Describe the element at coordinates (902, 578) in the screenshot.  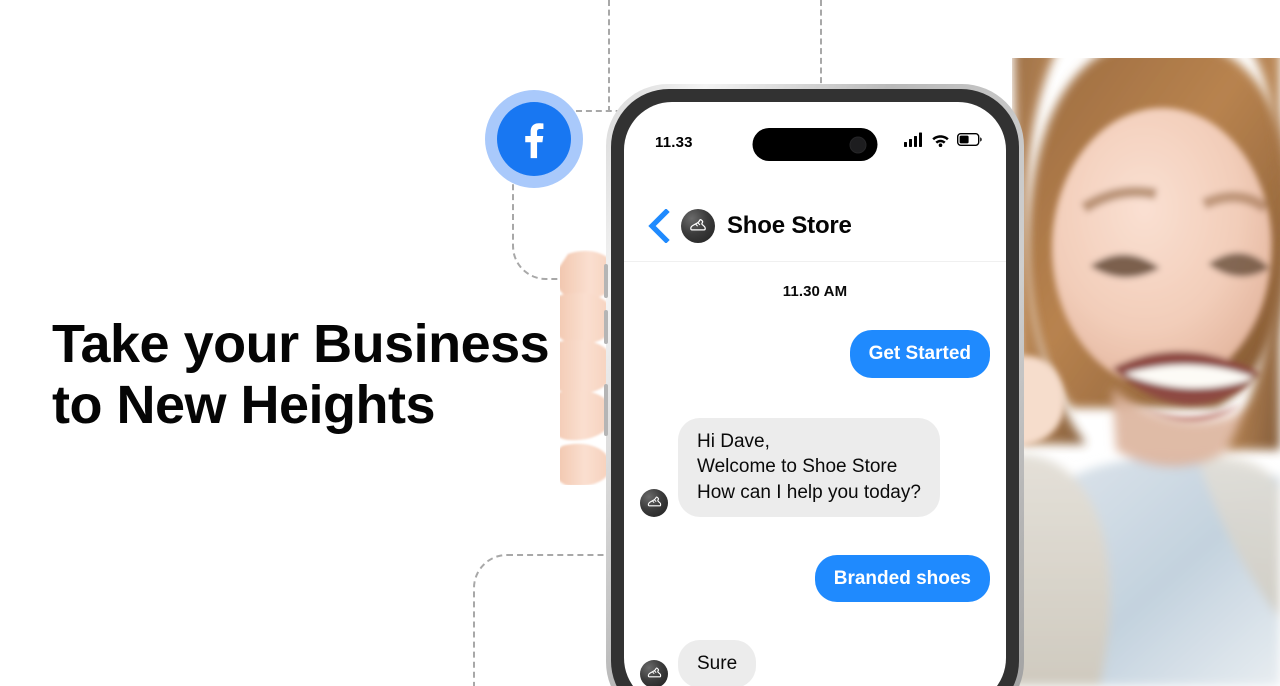
I see `message-bubble-branded-shoes: Branded shoes` at that location.